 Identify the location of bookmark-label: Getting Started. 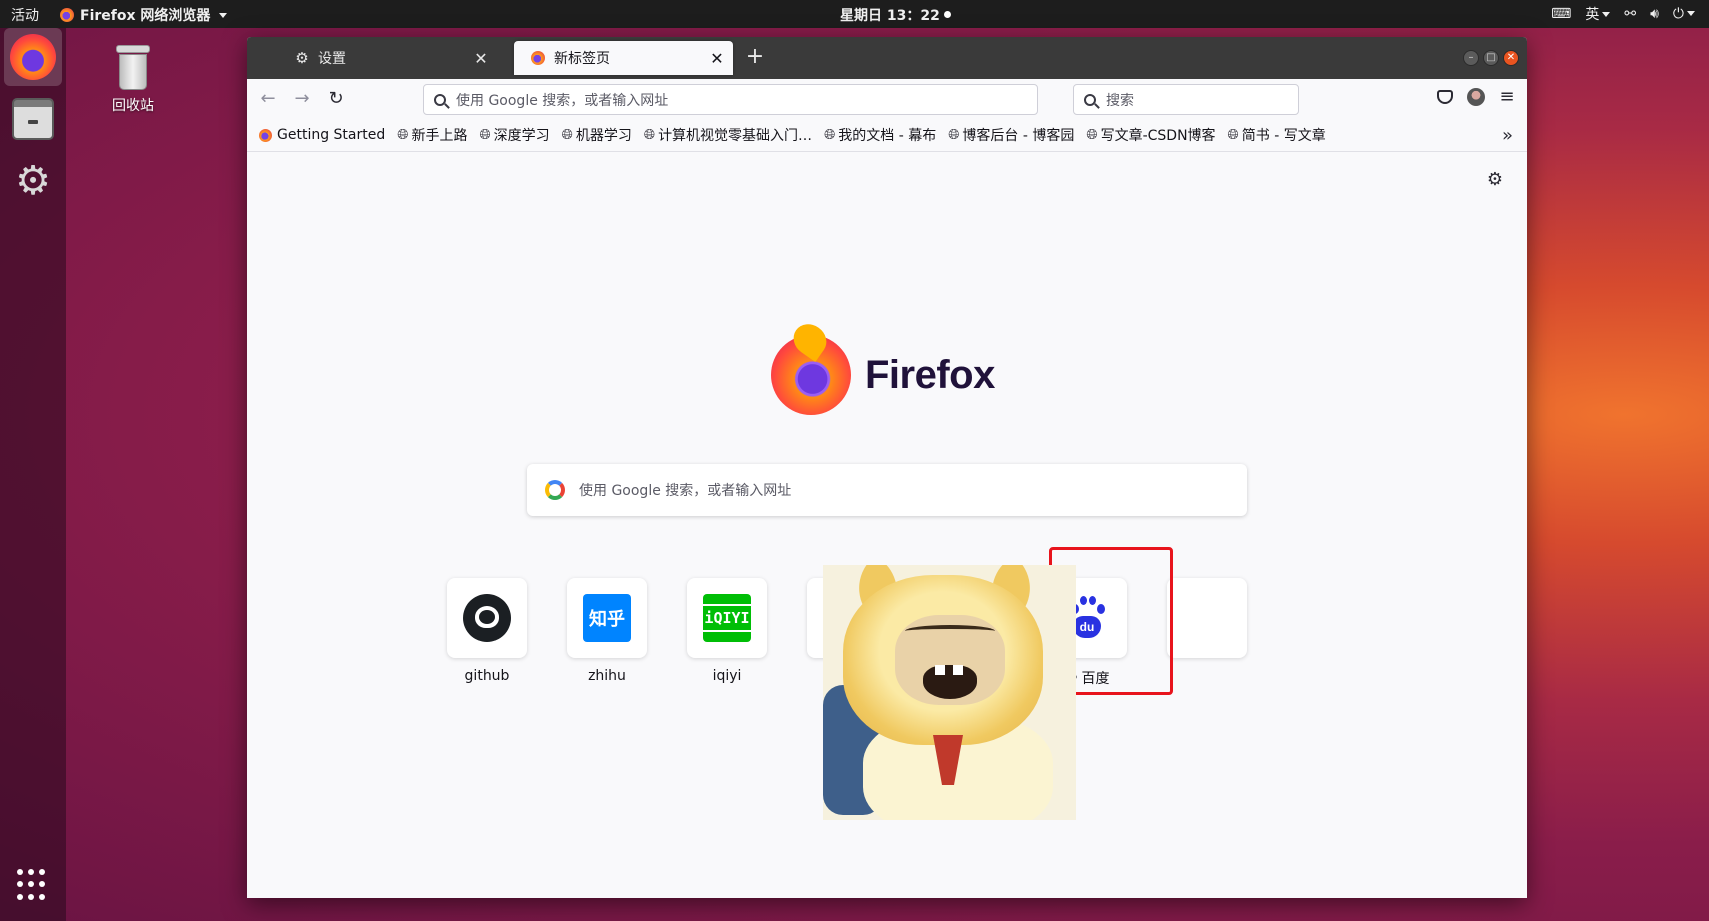
(331, 135).